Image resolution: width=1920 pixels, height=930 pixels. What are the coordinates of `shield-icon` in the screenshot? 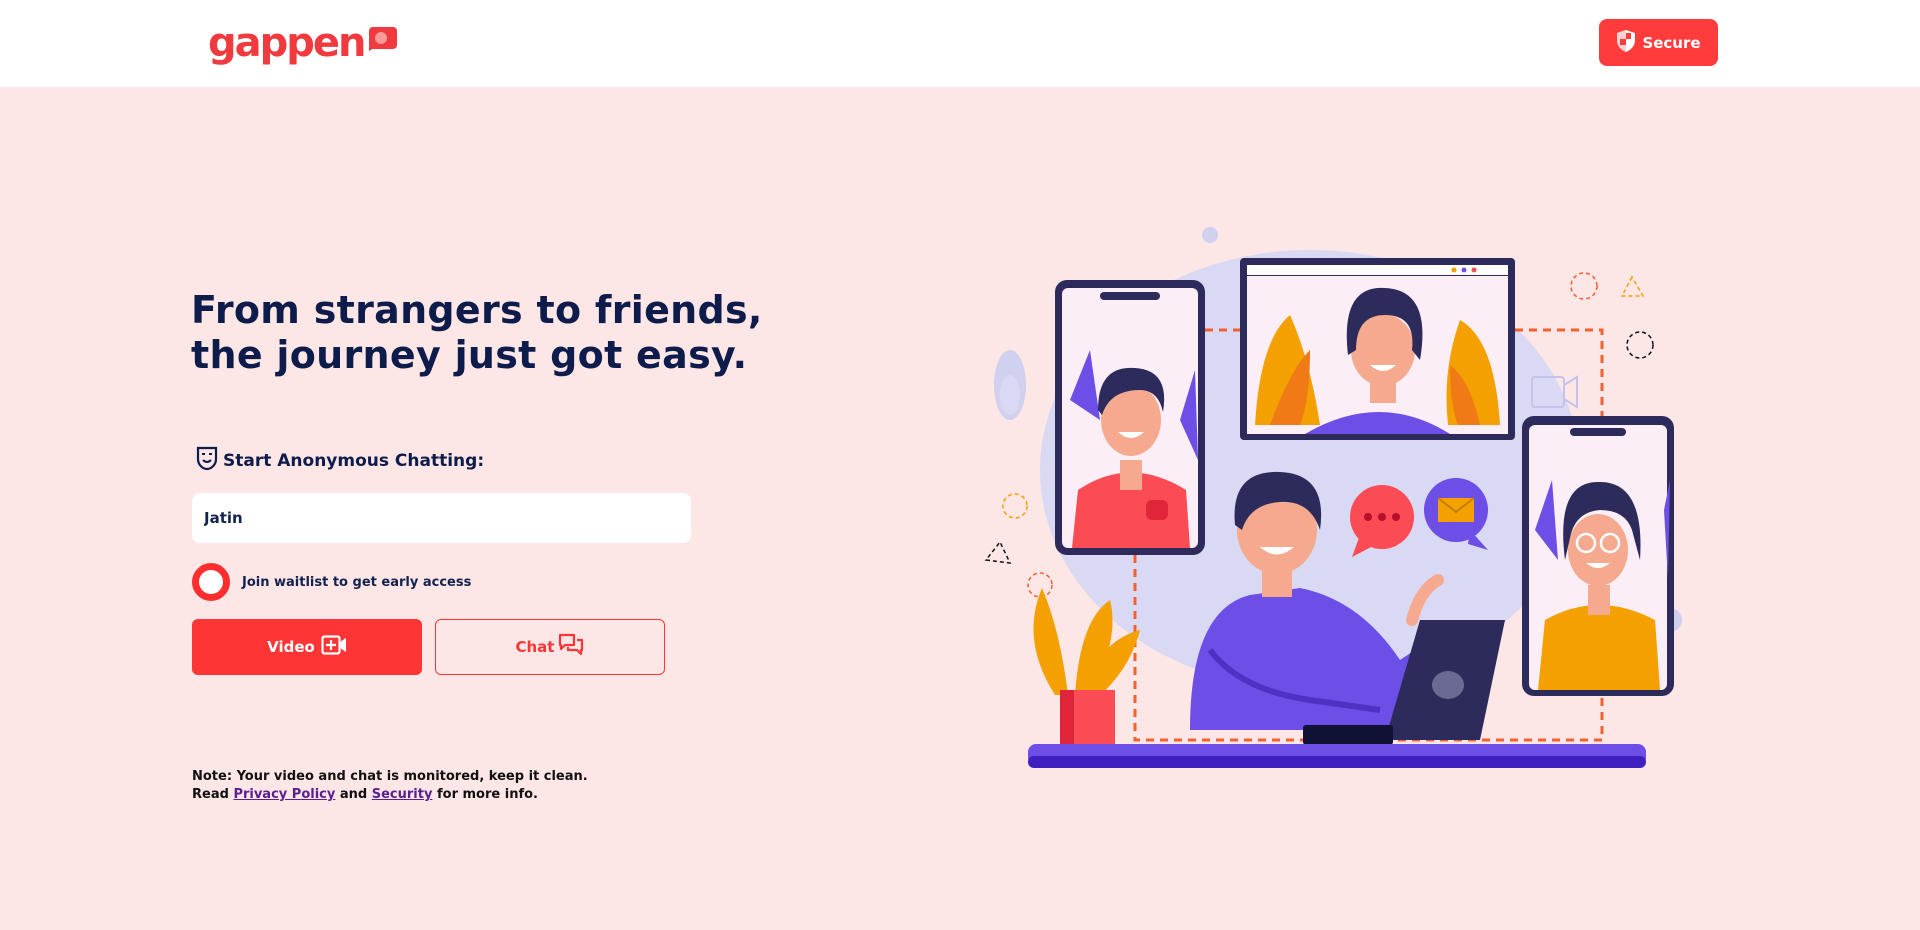 It's located at (1626, 43).